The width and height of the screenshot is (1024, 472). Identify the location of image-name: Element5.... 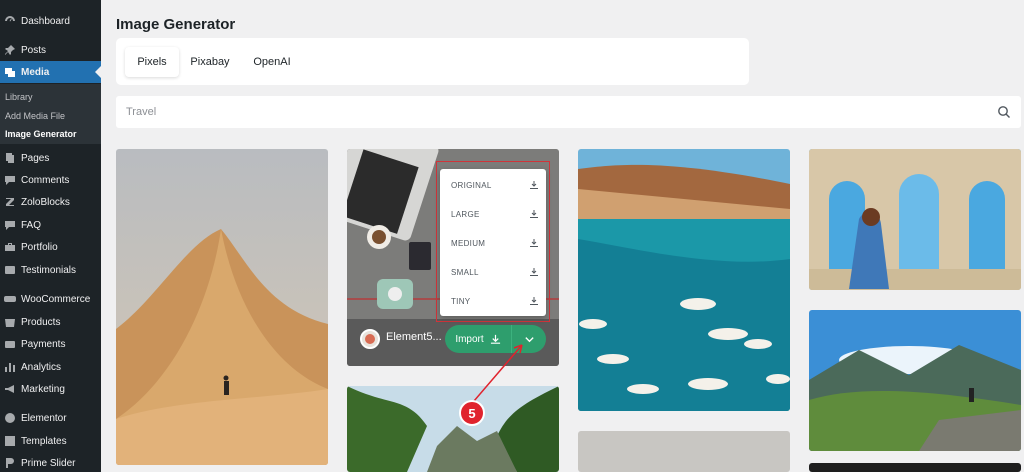
(414, 337).